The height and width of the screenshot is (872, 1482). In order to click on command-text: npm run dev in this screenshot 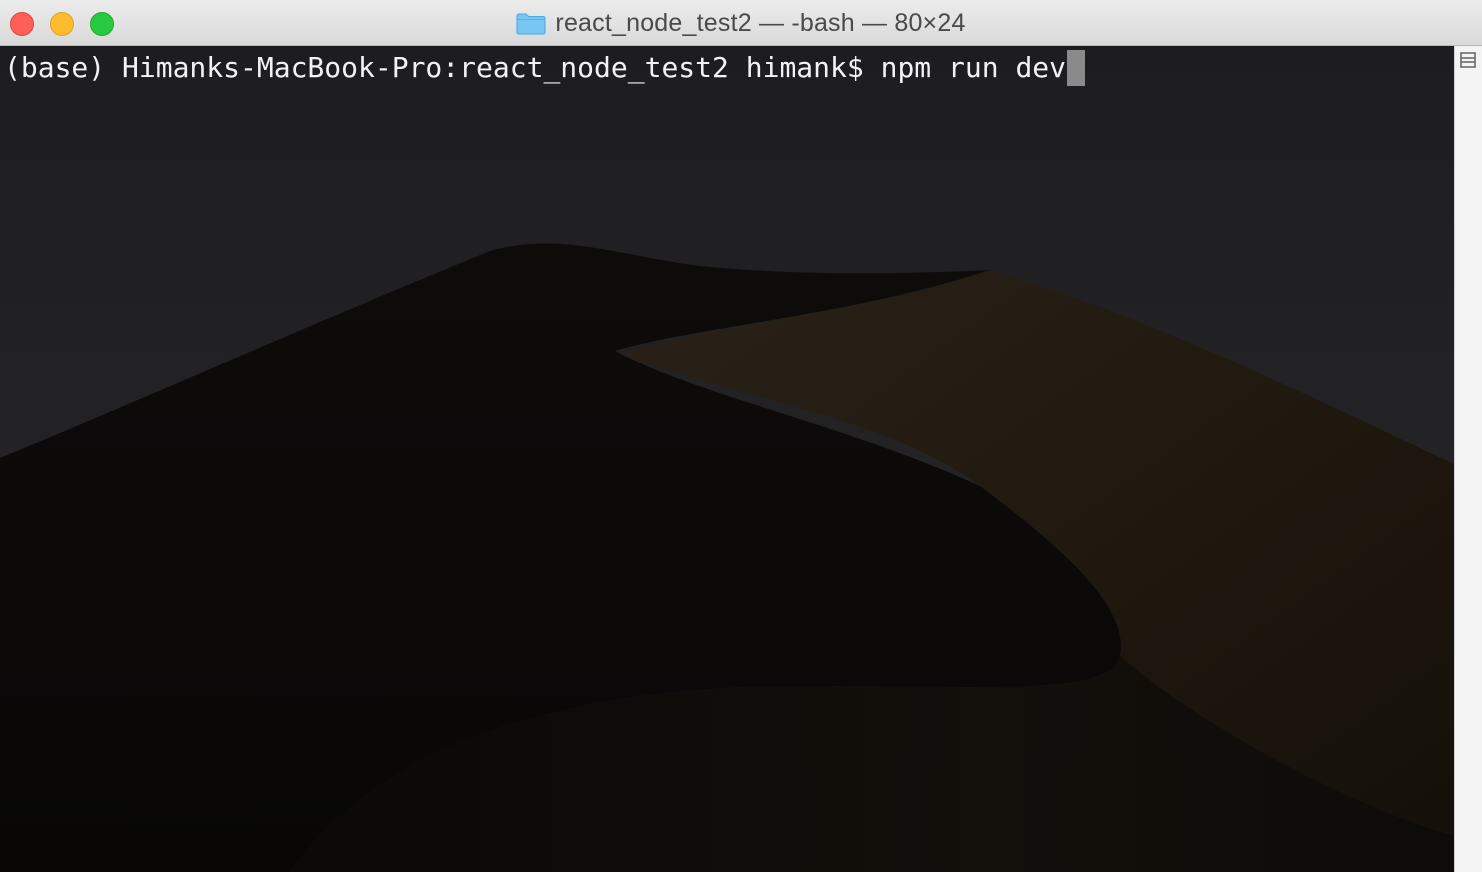, I will do `click(973, 67)`.